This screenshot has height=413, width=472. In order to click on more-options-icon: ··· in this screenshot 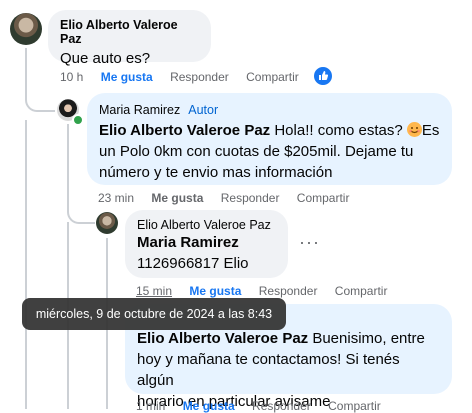, I will do `click(309, 242)`.